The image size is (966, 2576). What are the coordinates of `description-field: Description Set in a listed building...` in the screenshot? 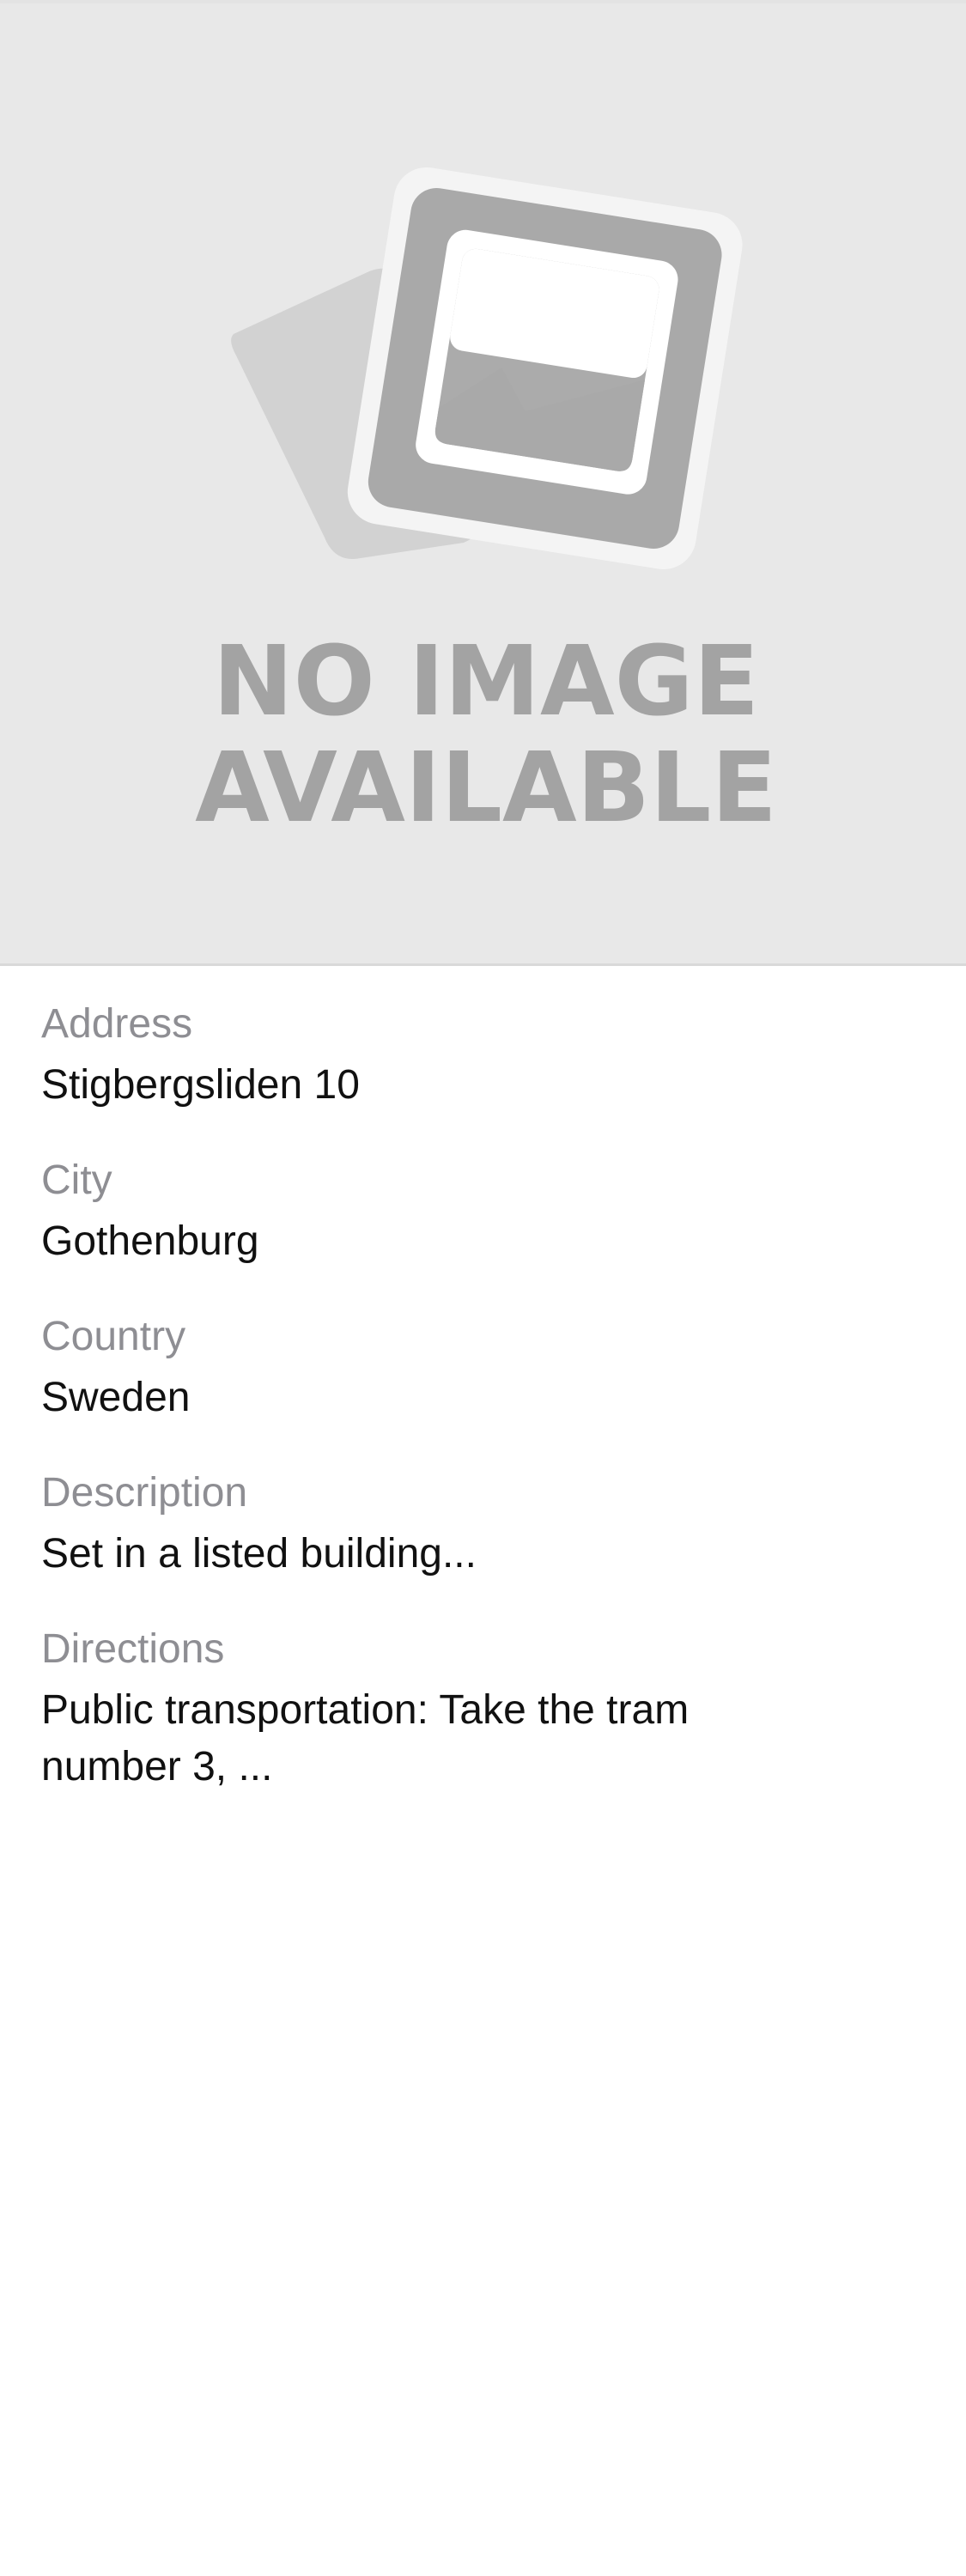 It's located at (483, 1526).